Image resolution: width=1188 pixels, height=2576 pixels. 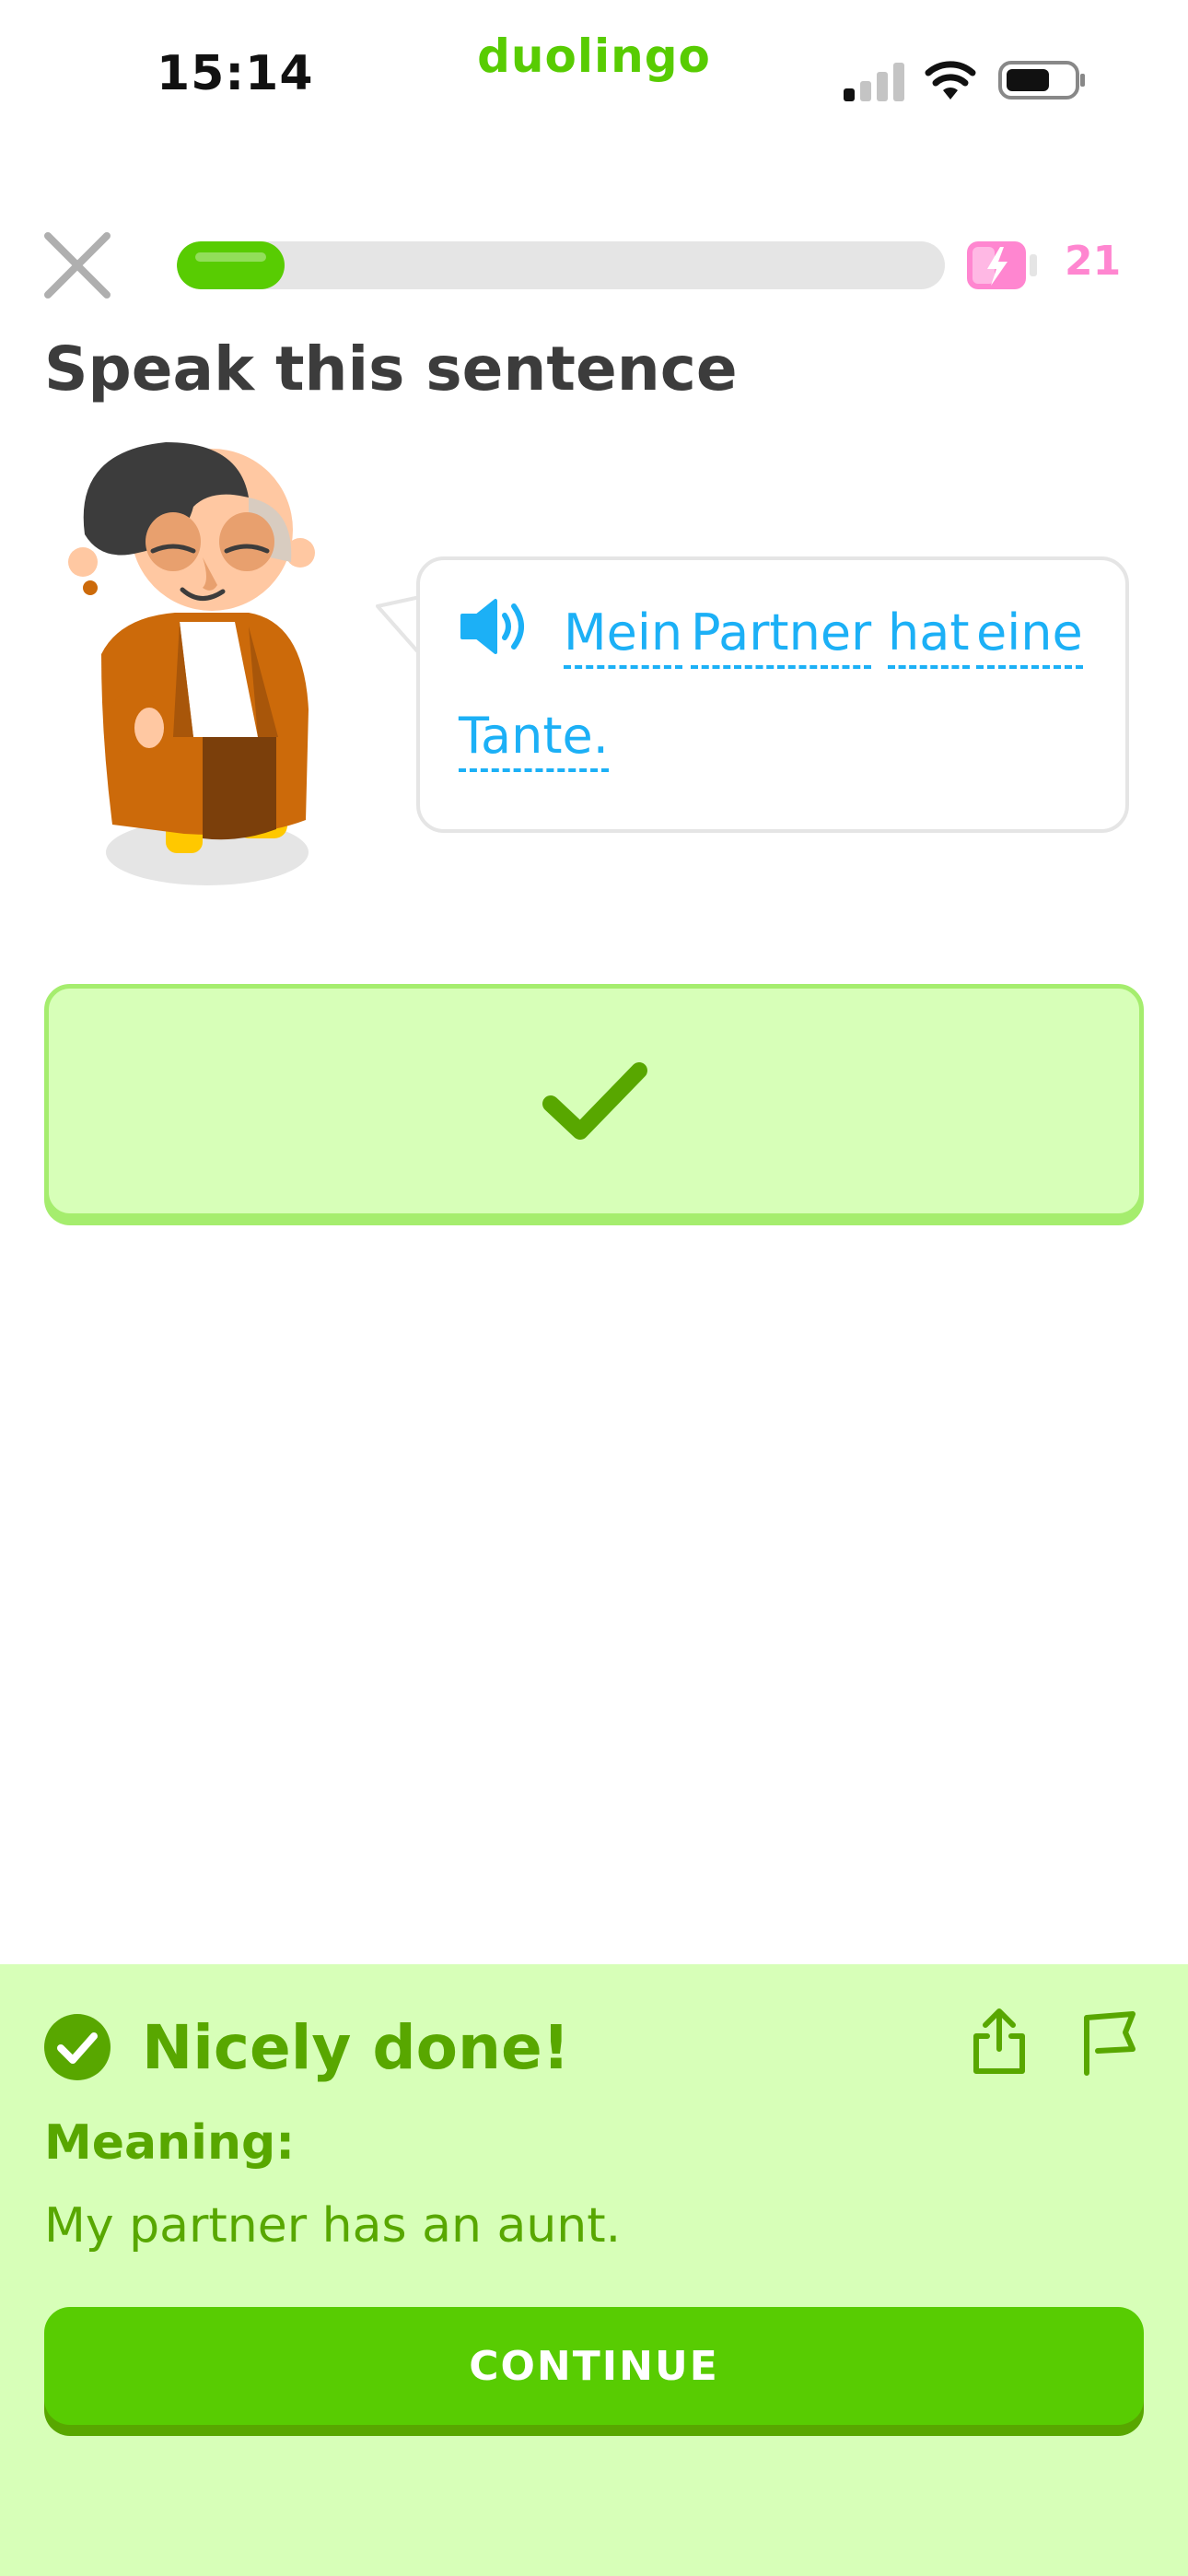 I want to click on sentence-word: hat, so click(x=929, y=636).